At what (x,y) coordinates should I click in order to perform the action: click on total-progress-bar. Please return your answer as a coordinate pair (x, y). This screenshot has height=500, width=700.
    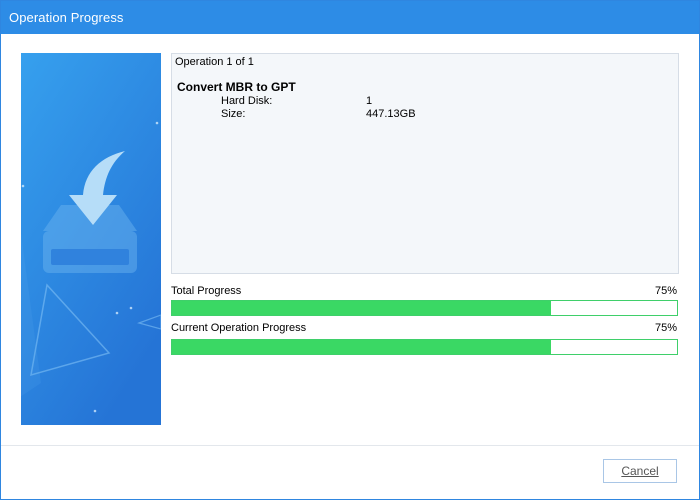
    Looking at the image, I should click on (424, 308).